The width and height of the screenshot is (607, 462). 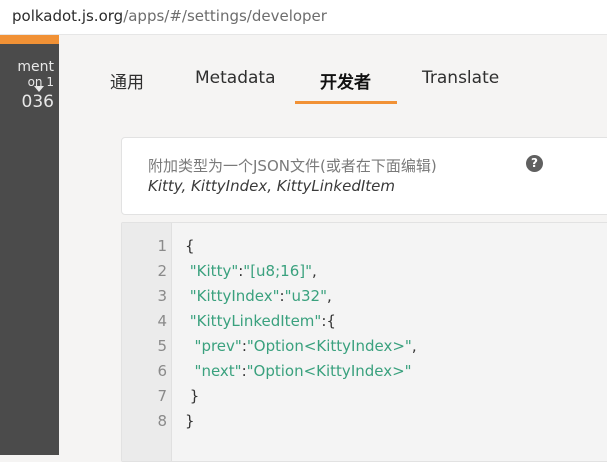 What do you see at coordinates (460, 78) in the screenshot?
I see `tab-translate: Translate` at bounding box center [460, 78].